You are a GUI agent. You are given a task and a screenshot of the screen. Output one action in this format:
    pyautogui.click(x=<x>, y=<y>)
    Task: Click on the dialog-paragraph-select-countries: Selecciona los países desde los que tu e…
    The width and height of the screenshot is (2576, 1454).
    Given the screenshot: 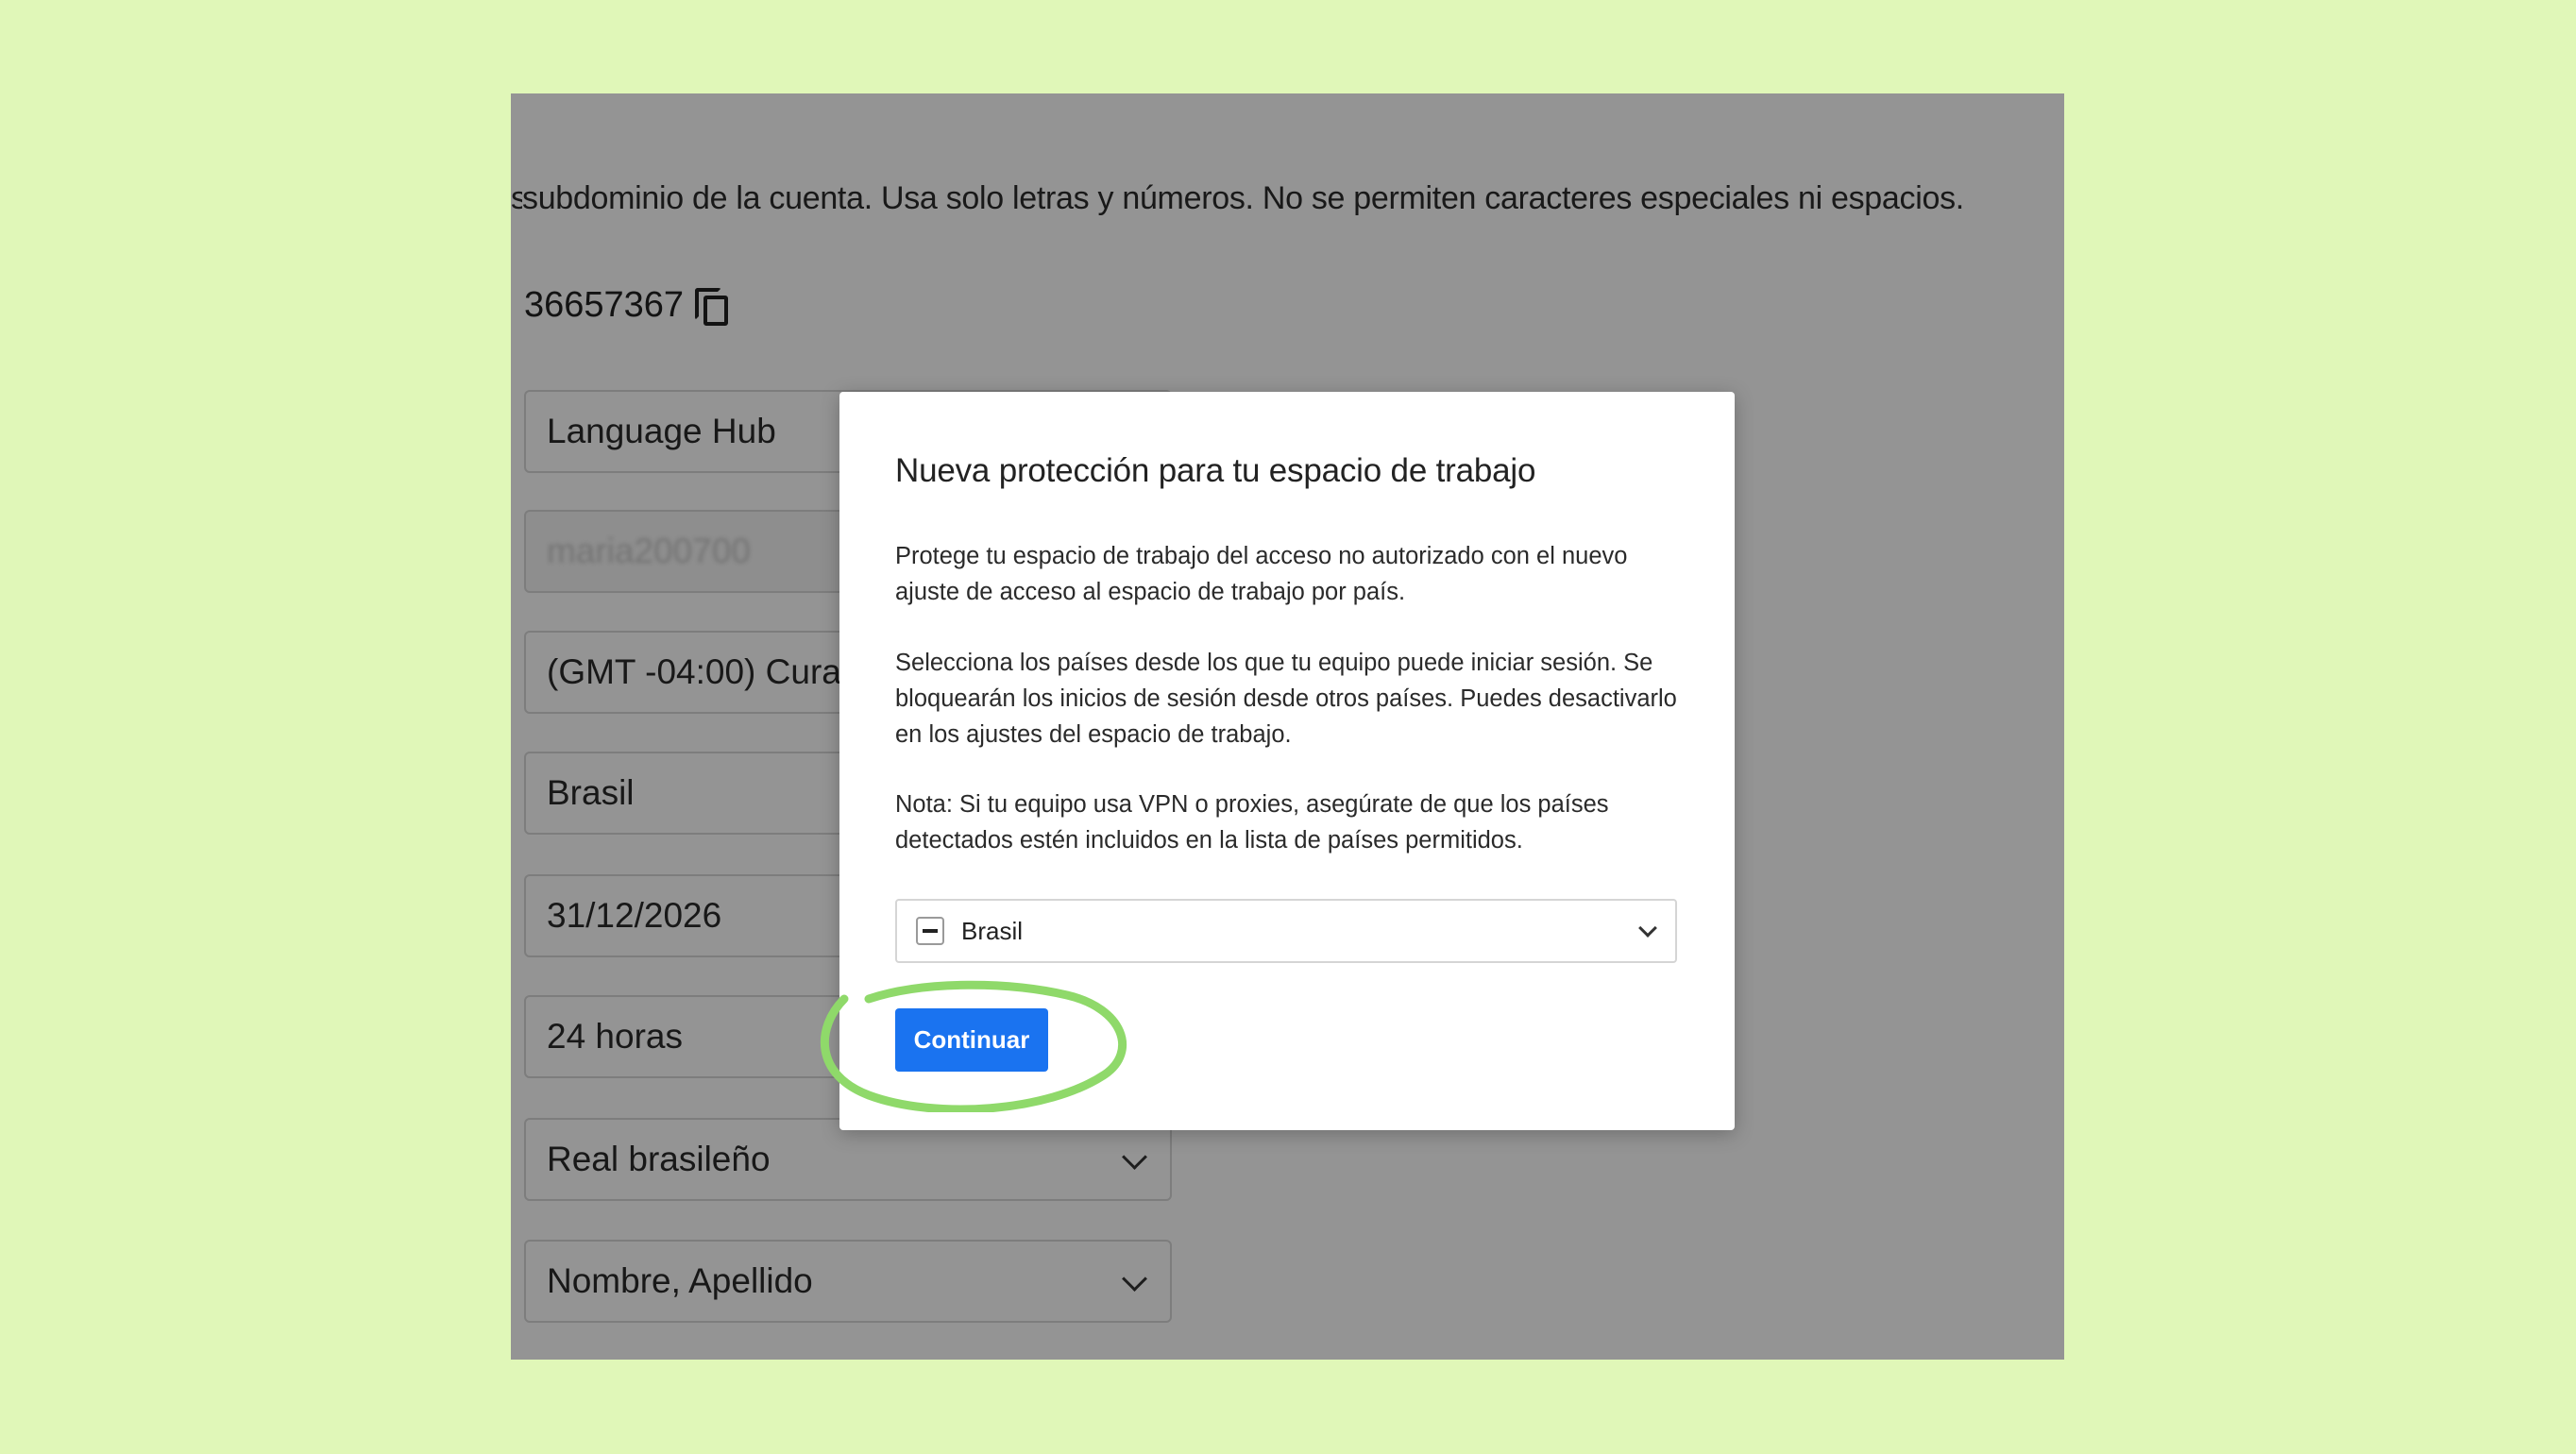 What is the action you would take?
    pyautogui.click(x=1286, y=699)
    